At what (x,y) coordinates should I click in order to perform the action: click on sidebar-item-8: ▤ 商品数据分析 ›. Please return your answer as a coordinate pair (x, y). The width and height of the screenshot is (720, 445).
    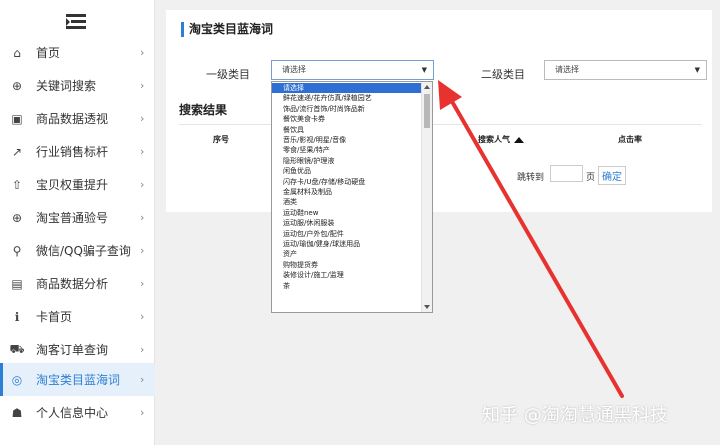
    Looking at the image, I should click on (77, 283).